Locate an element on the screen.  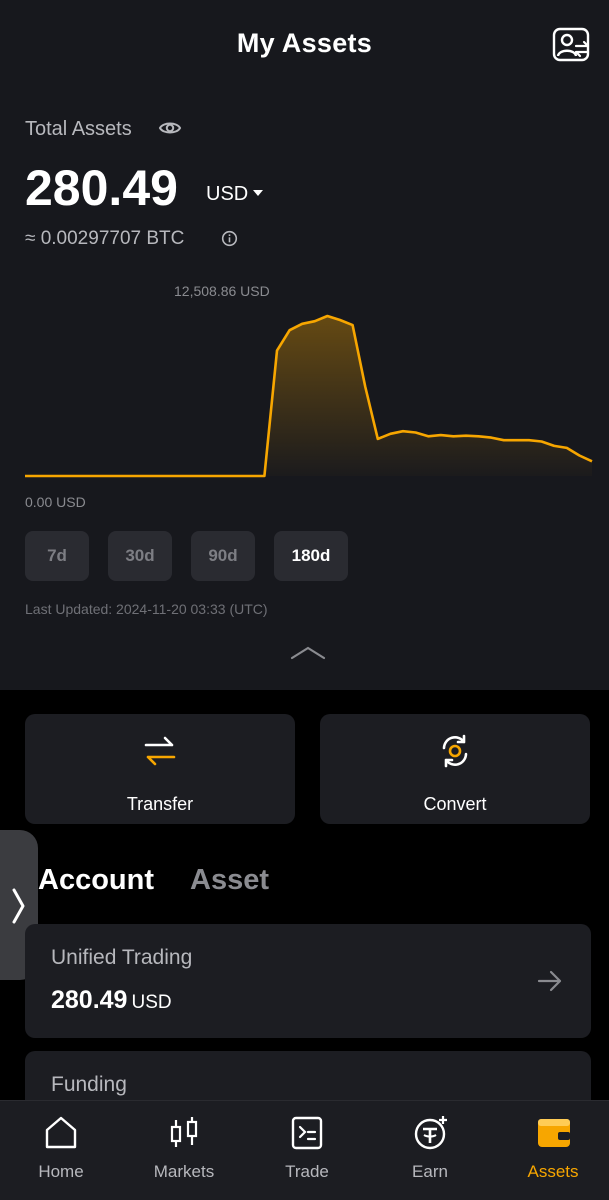
account-amount-value: 280.49 is located at coordinates (89, 1000).